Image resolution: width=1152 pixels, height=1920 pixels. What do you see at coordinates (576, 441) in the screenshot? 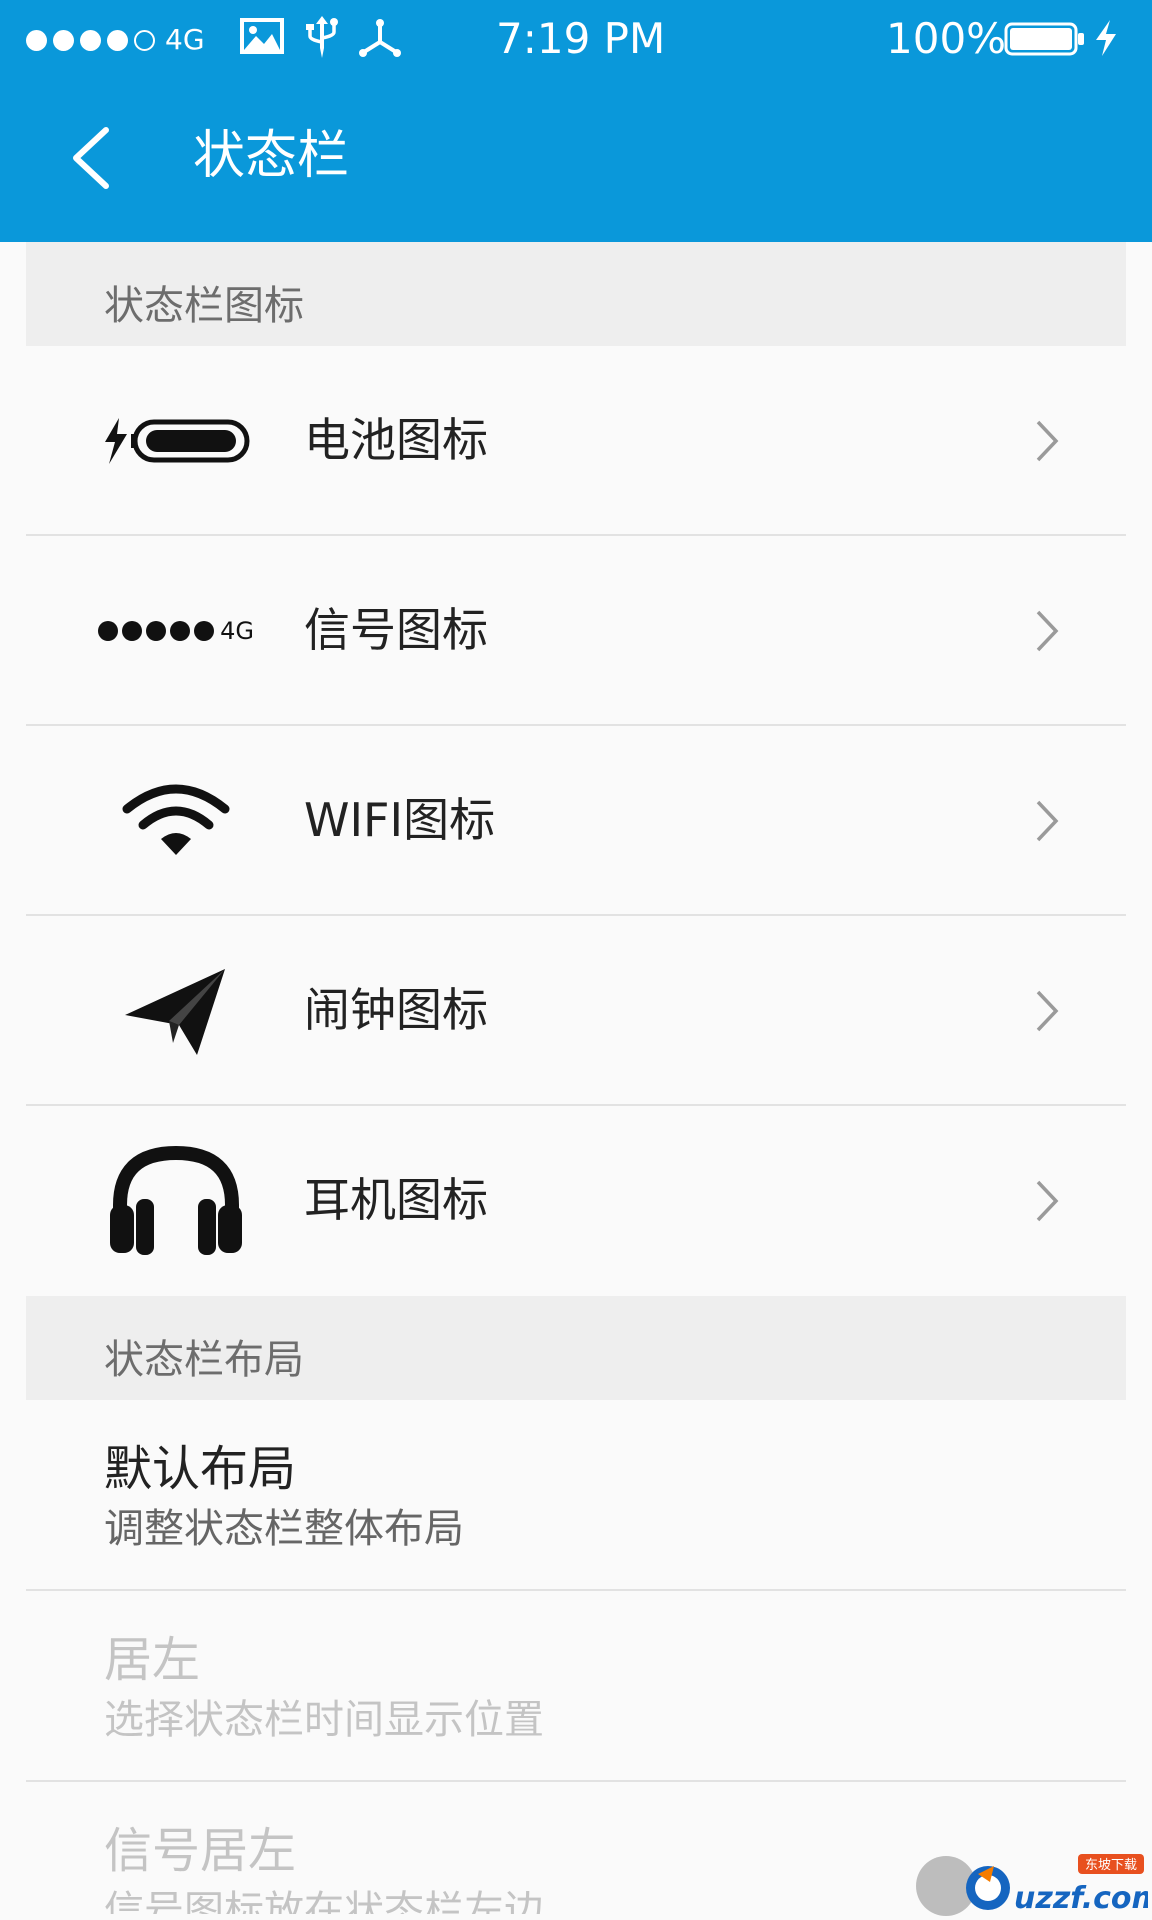
I see `list-item-battery-icon: 电池图标` at bounding box center [576, 441].